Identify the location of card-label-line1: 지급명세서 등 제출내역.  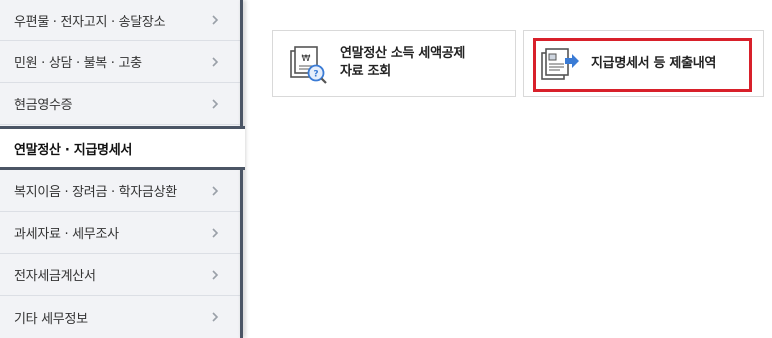
(654, 63).